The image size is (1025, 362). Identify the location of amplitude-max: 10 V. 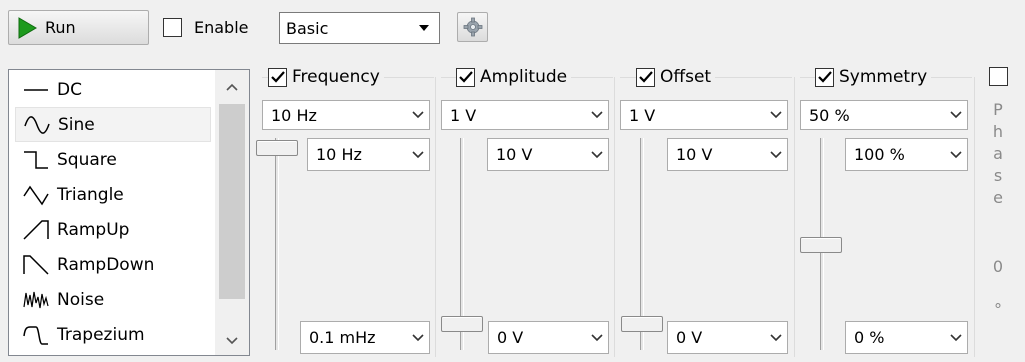
(514, 154).